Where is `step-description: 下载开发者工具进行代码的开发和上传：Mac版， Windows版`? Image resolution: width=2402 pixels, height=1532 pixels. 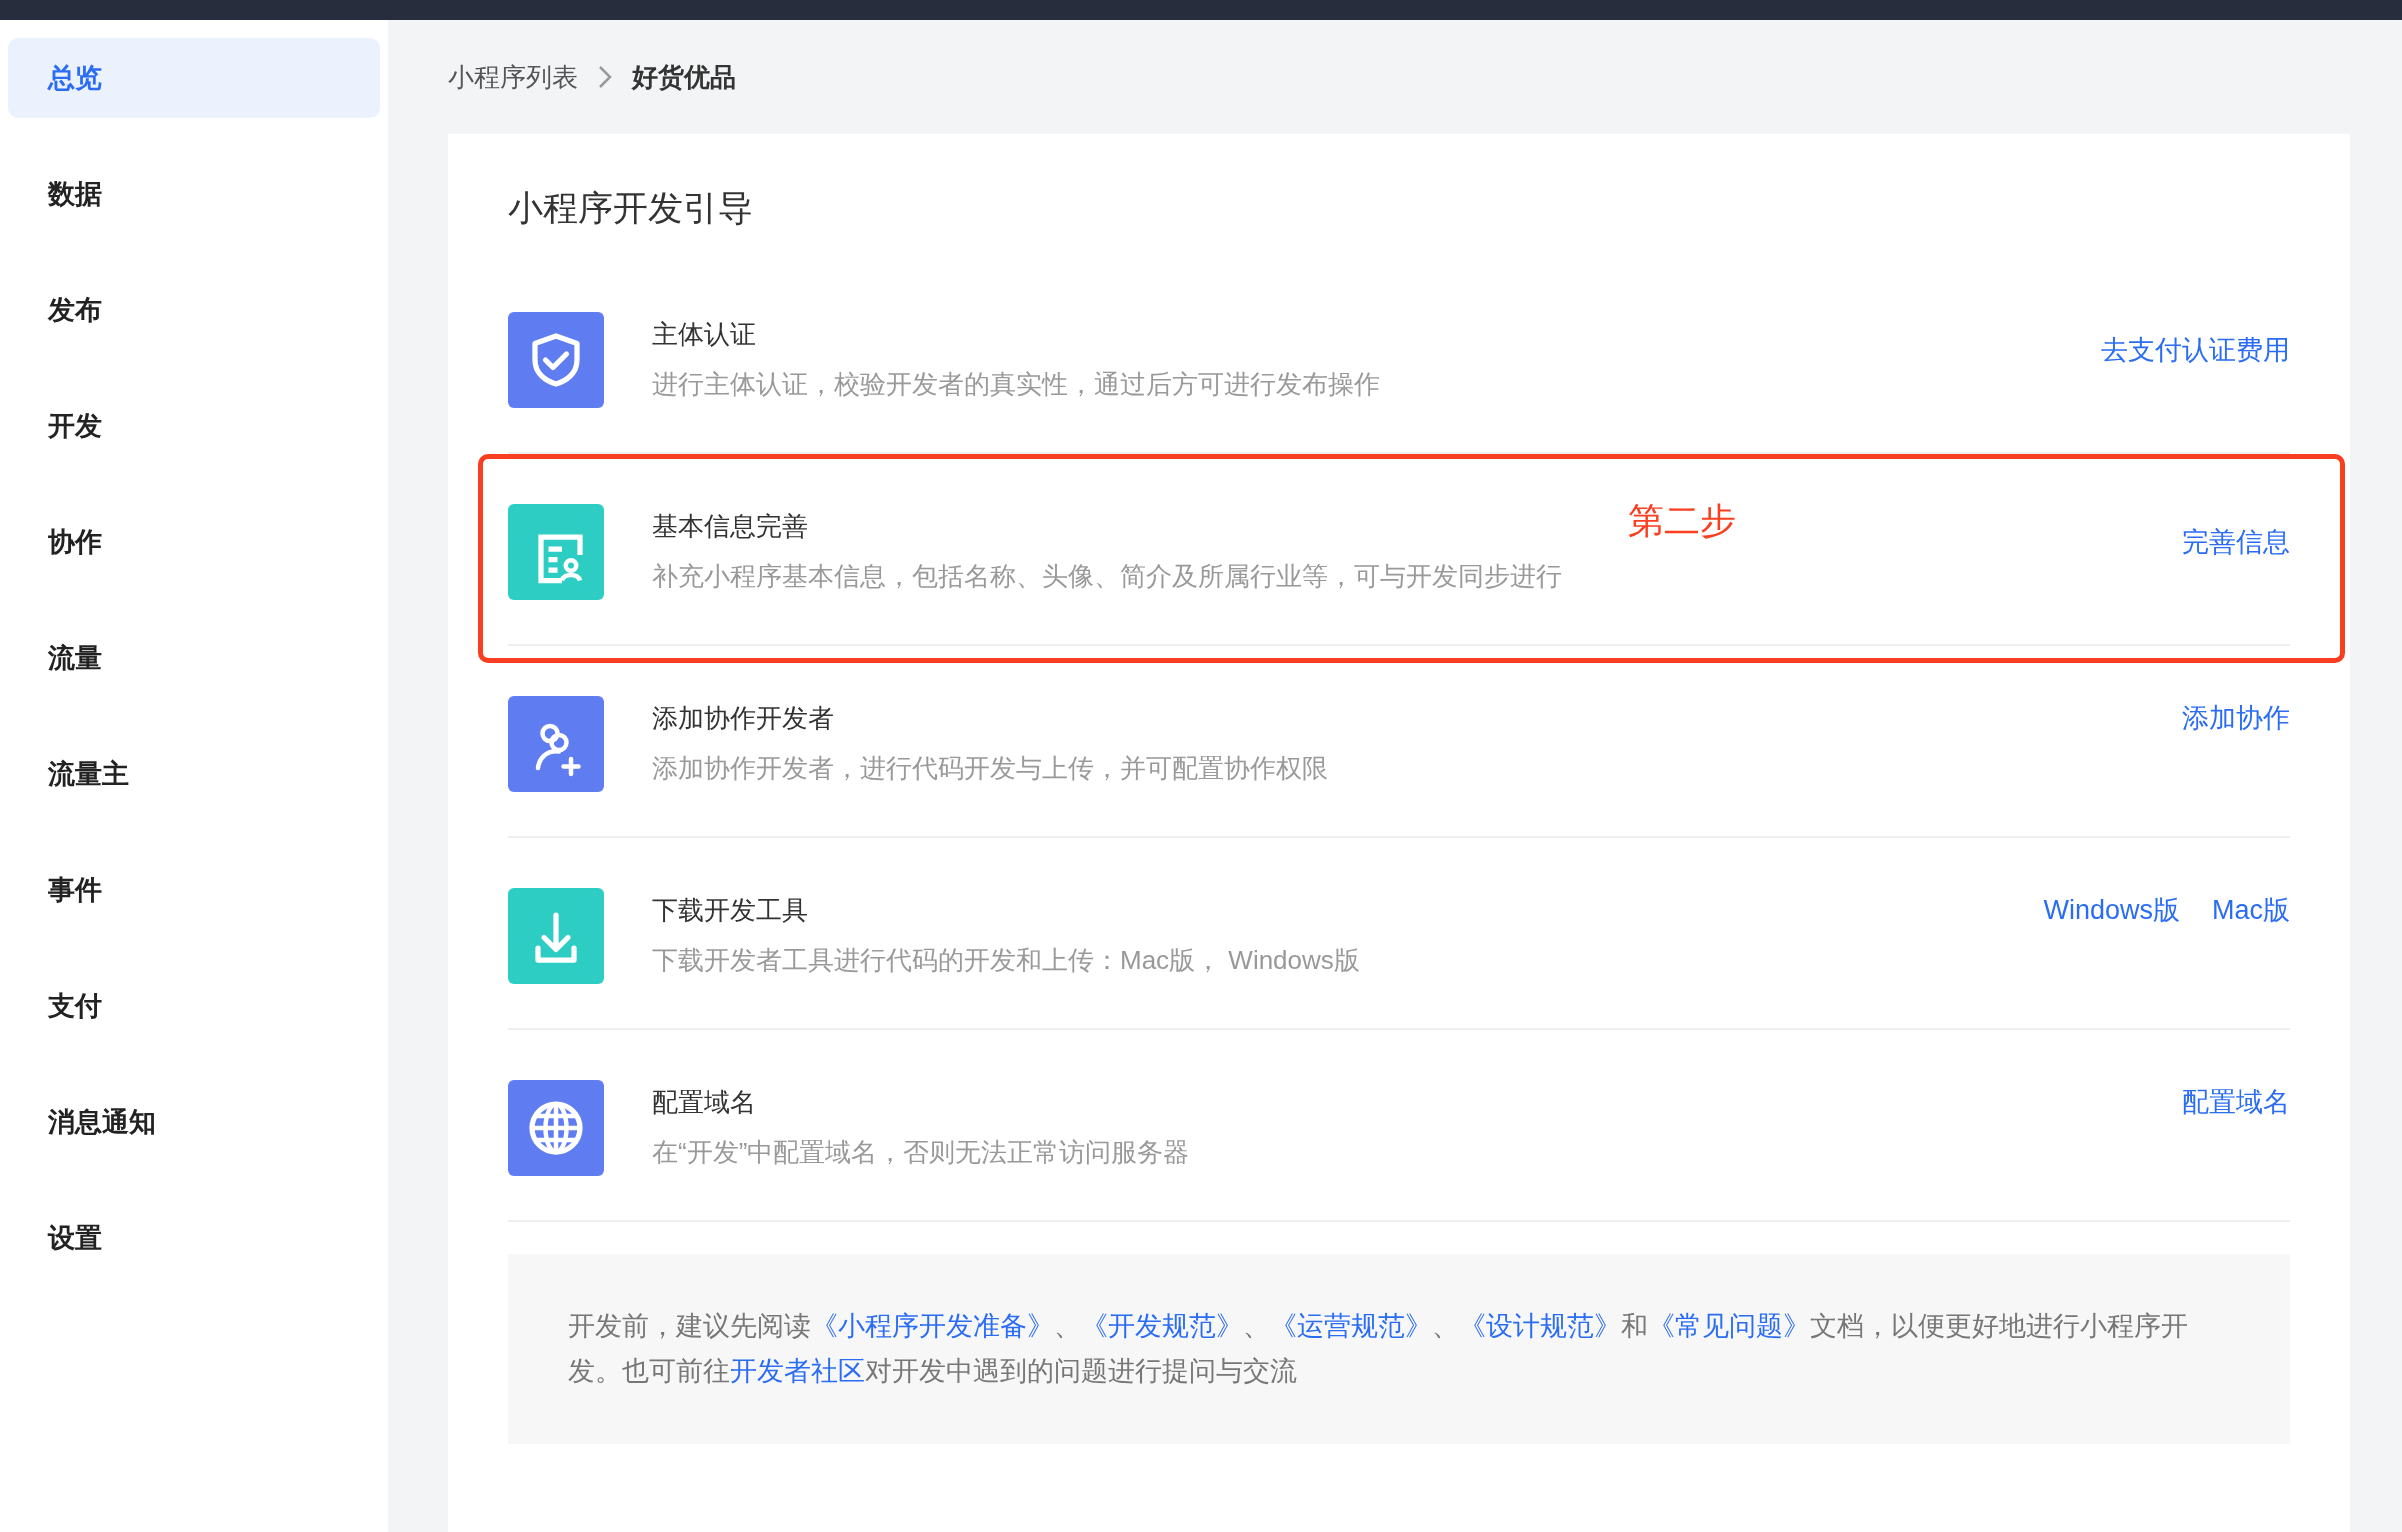 step-description: 下载开发者工具进行代码的开发和上传：Mac版， Windows版 is located at coordinates (1006, 960).